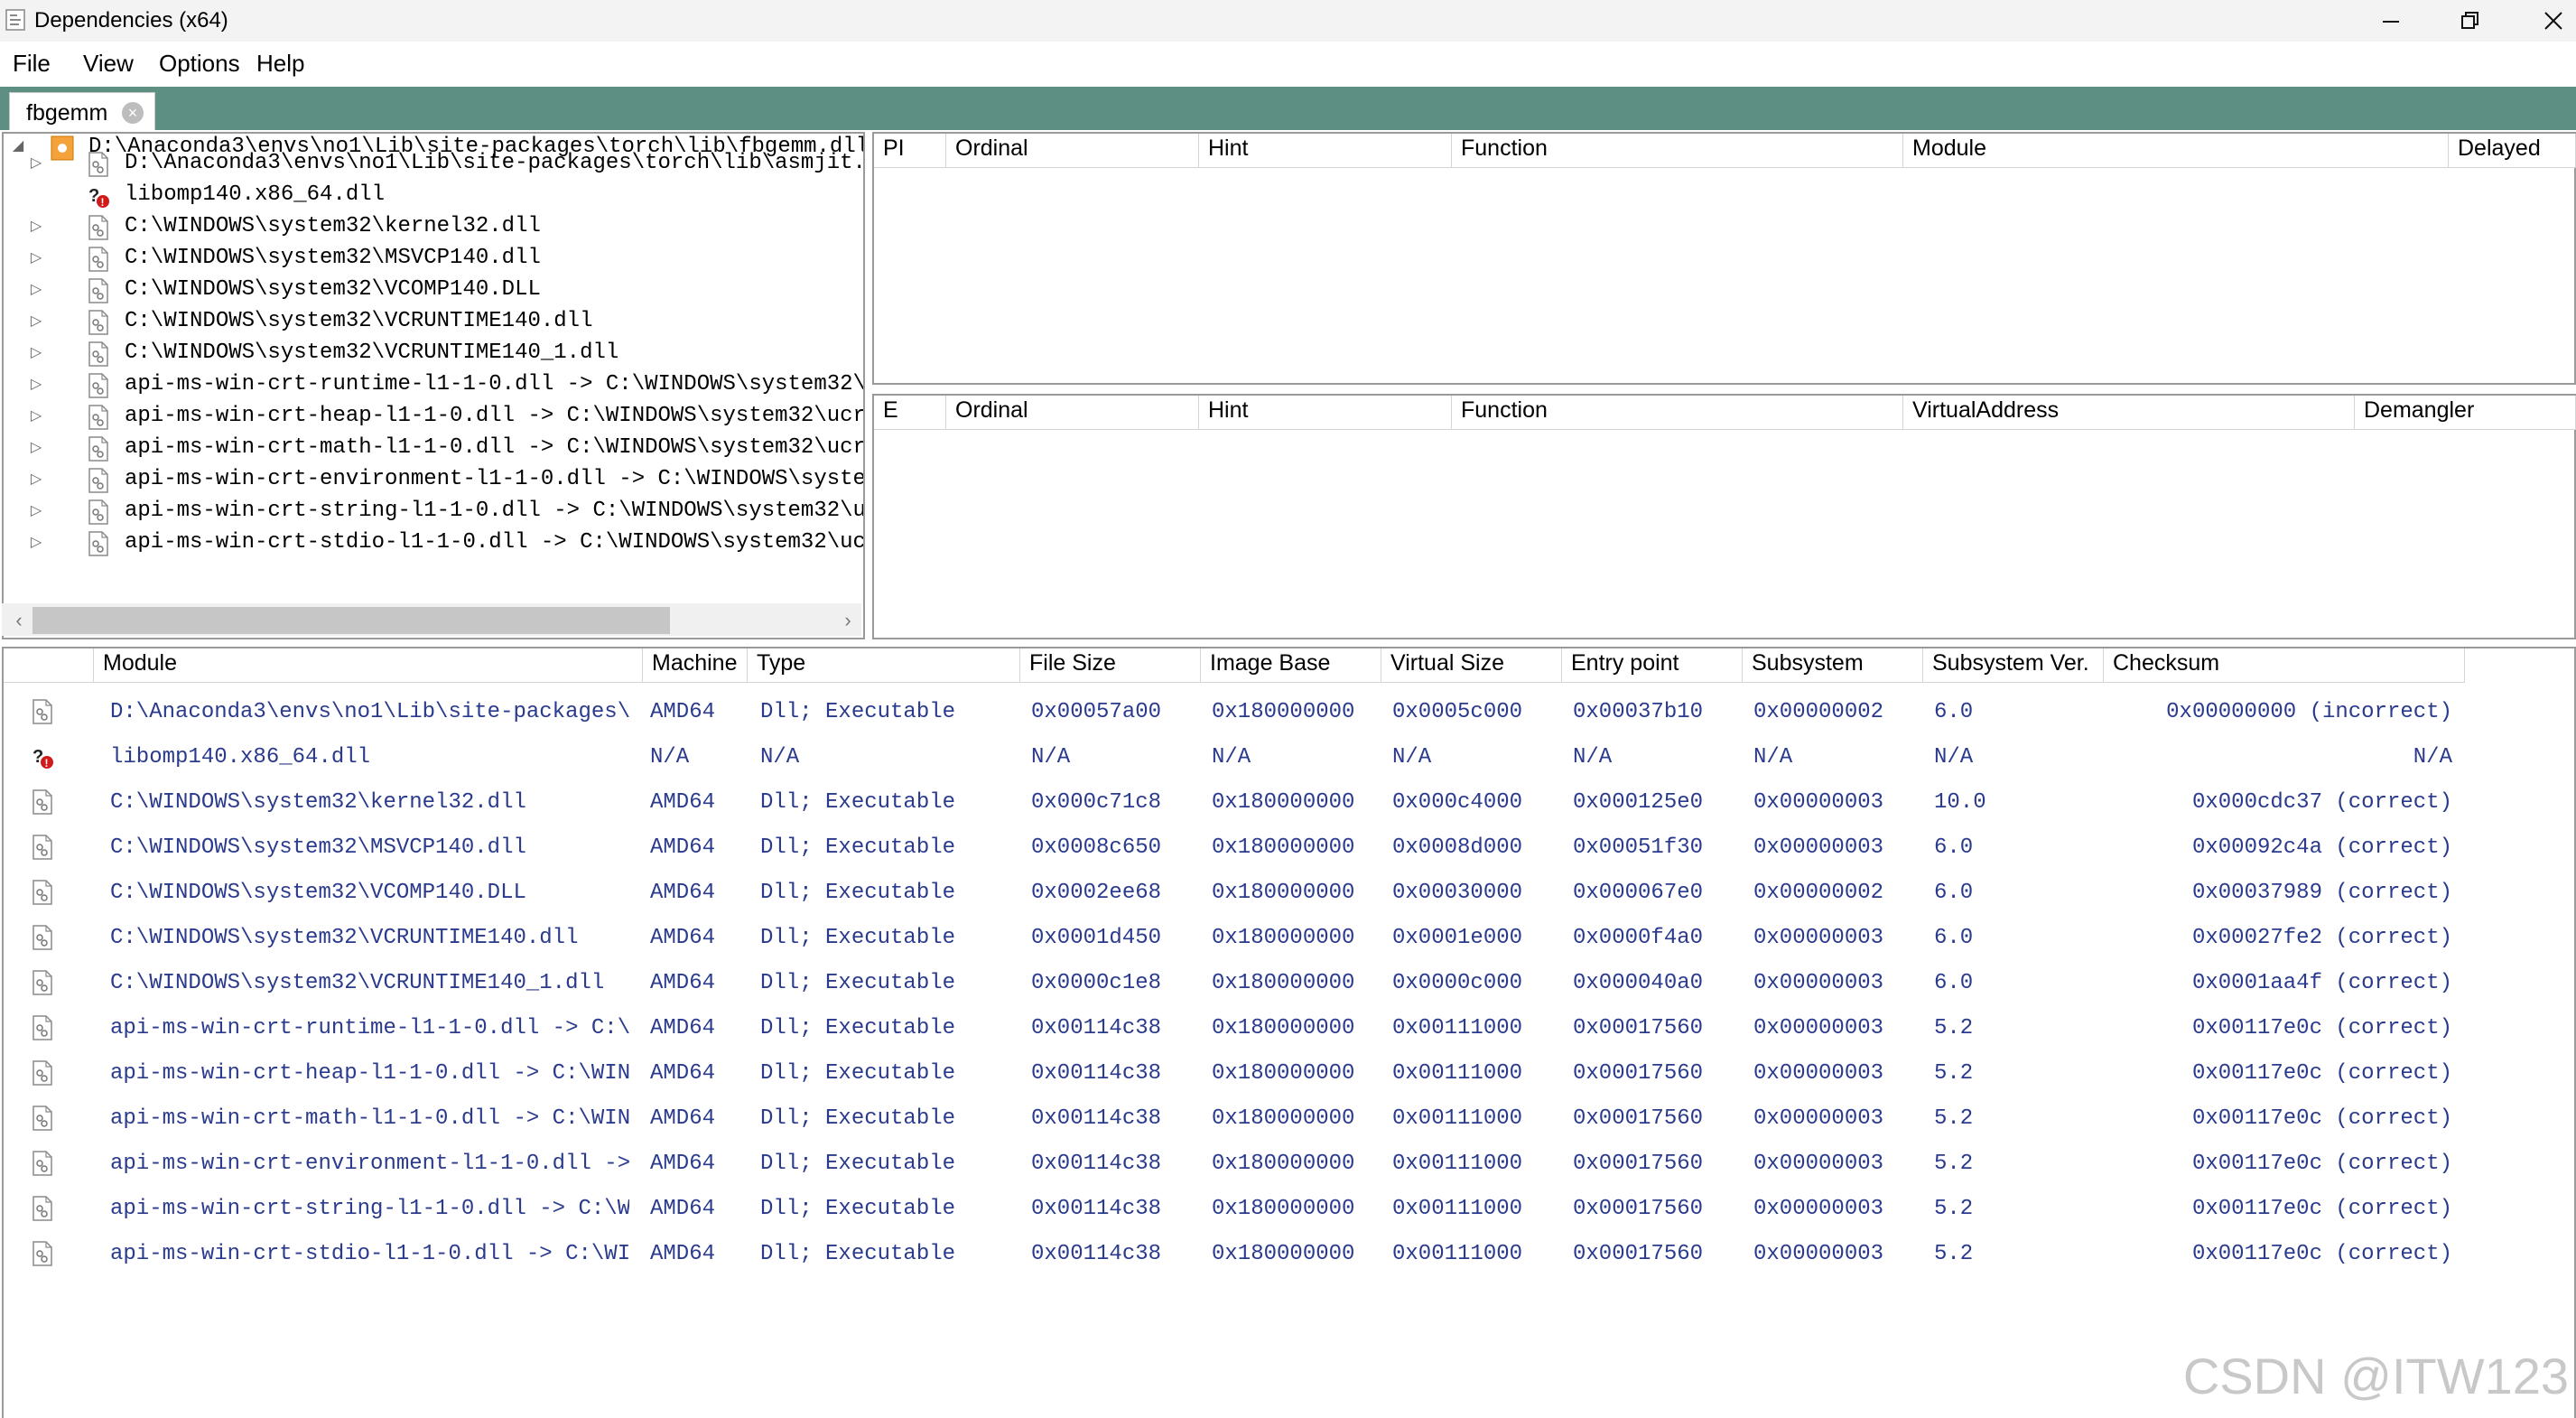 This screenshot has height=1418, width=2576. Describe the element at coordinates (108, 63) in the screenshot. I see `menu-view: View` at that location.